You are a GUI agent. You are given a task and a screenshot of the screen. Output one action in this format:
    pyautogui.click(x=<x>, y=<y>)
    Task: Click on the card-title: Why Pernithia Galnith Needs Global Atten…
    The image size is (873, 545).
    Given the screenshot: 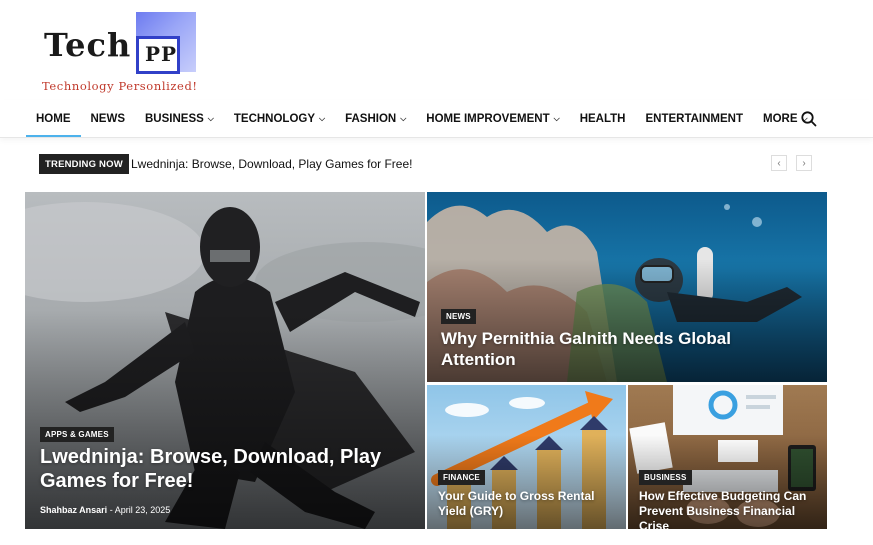 What is the action you would take?
    pyautogui.click(x=606, y=349)
    